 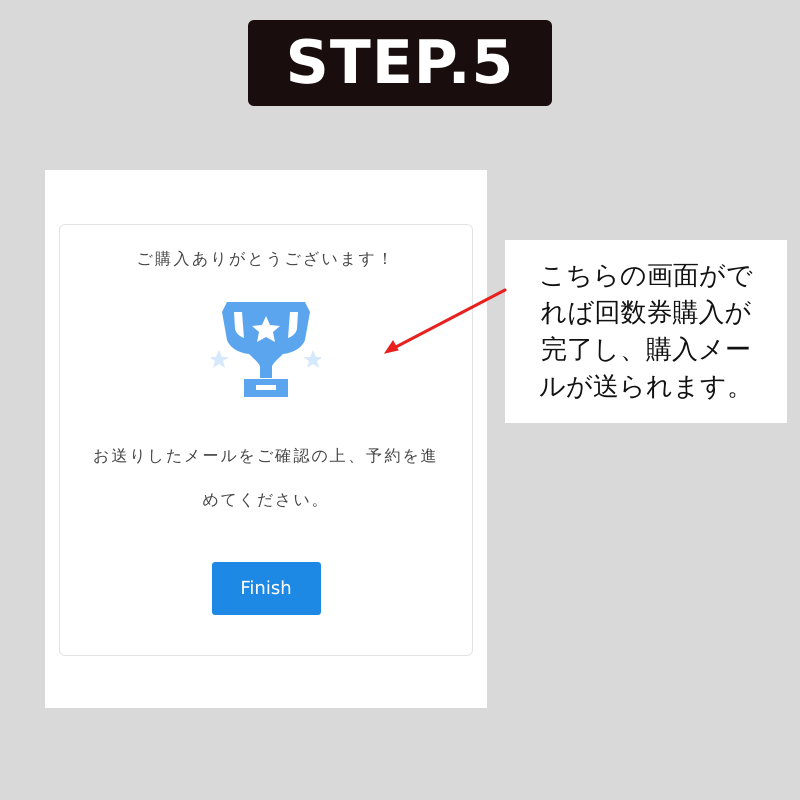 What do you see at coordinates (646, 332) in the screenshot?
I see `callout-text: こちらの画面がでれば回数券購入が完了し、購入メールが送られます。` at bounding box center [646, 332].